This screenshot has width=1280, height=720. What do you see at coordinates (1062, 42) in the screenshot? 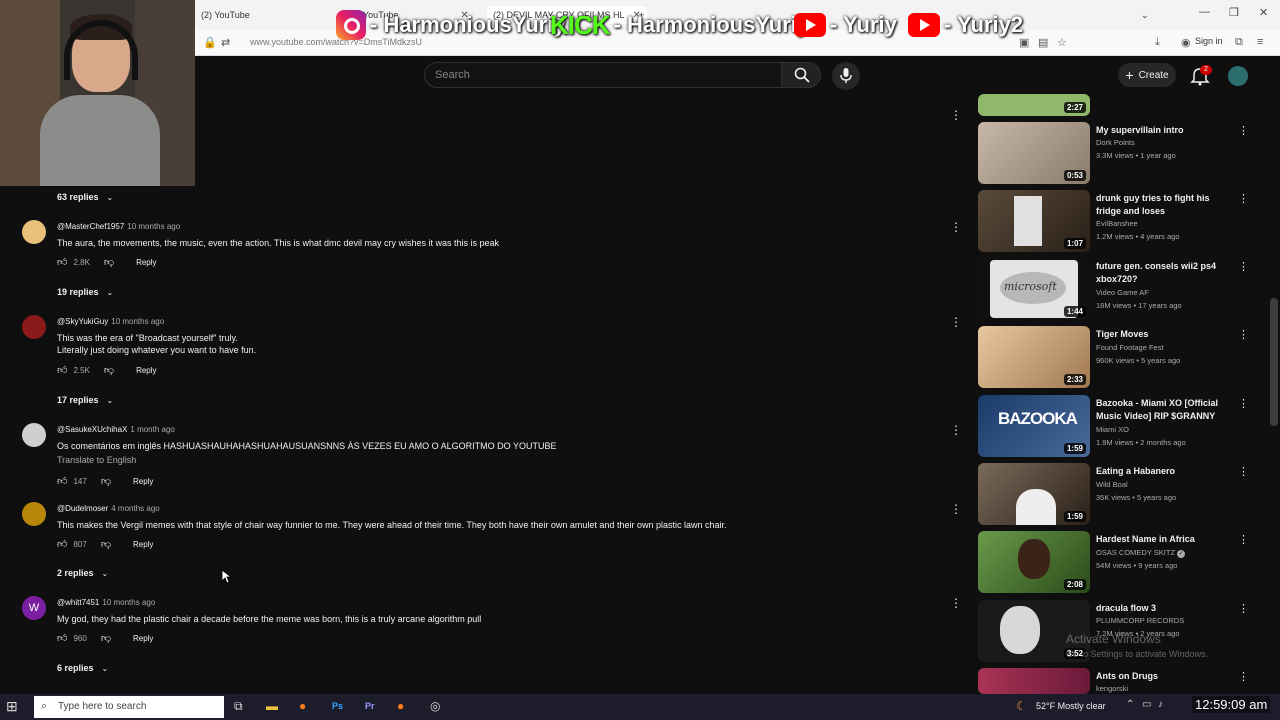
I see `bookmark-star-icon: ☆` at bounding box center [1062, 42].